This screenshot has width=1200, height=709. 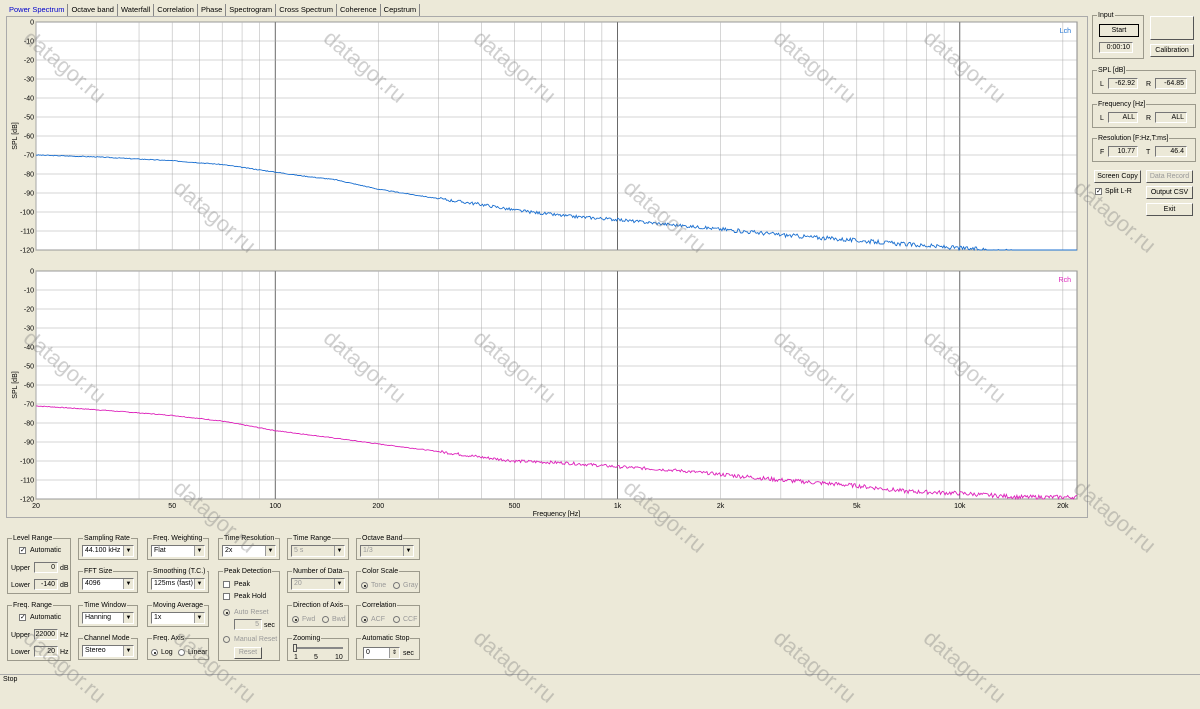 I want to click on zoom-slider-thumb, so click(x=295, y=648).